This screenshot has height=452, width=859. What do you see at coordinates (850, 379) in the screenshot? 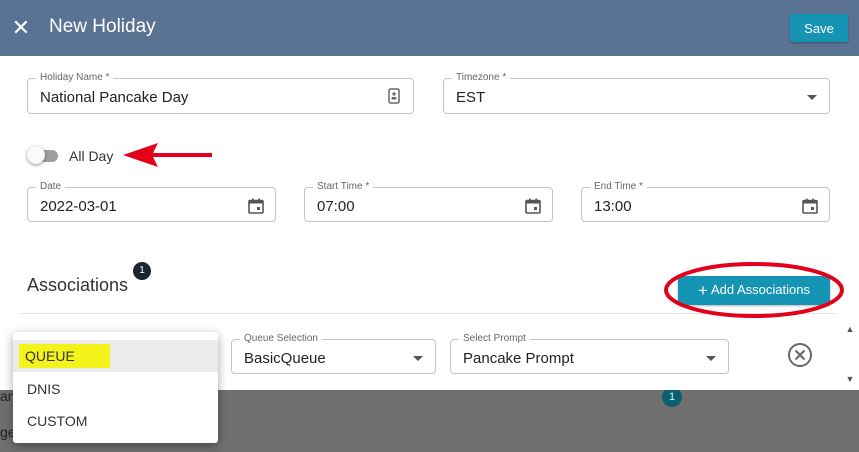
I see `scroll-down-arrow: ▼` at bounding box center [850, 379].